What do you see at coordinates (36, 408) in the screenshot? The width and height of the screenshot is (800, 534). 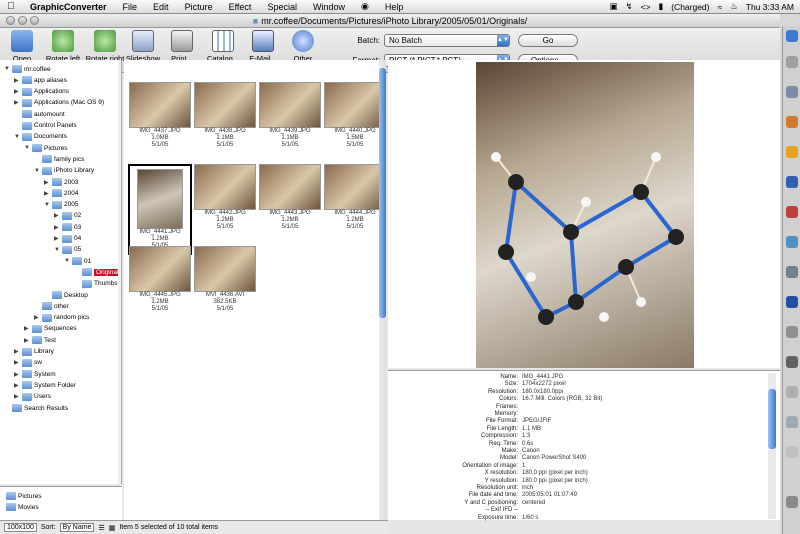 I see `tree-item: Search Results` at bounding box center [36, 408].